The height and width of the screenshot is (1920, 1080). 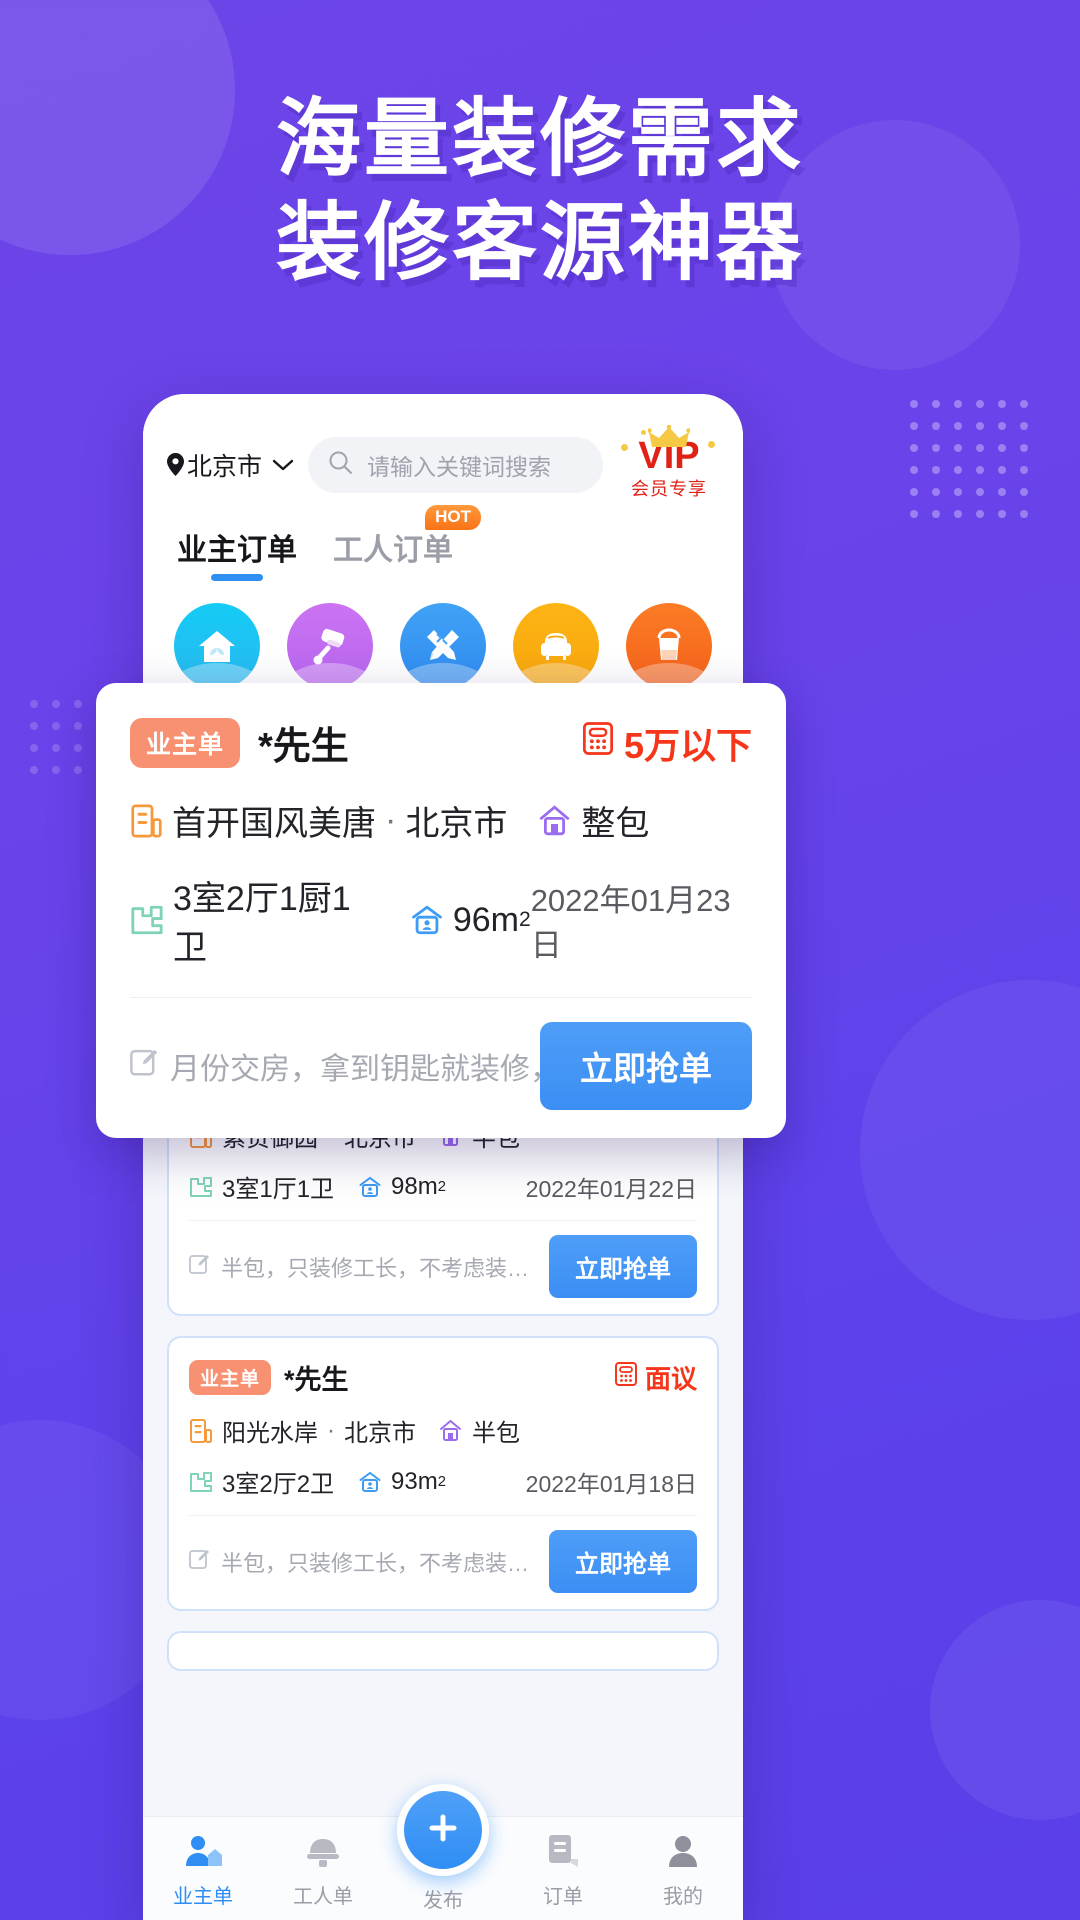 I want to click on tab-worker-orders-label: 工人订单, so click(x=393, y=550).